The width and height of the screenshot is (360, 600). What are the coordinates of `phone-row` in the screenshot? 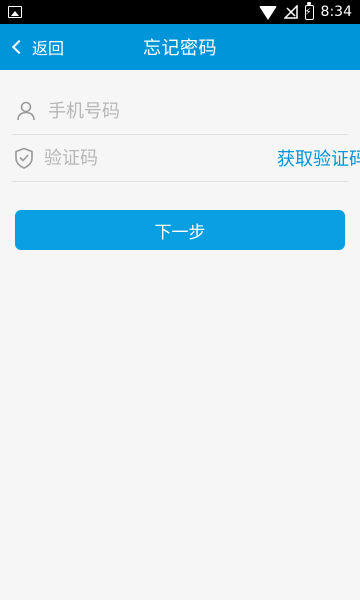 It's located at (180, 111).